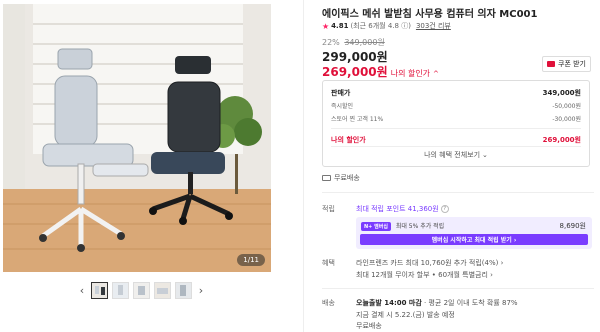 Image resolution: width=600 pixels, height=332 pixels. I want to click on delivery-label: 배송, so click(328, 303).